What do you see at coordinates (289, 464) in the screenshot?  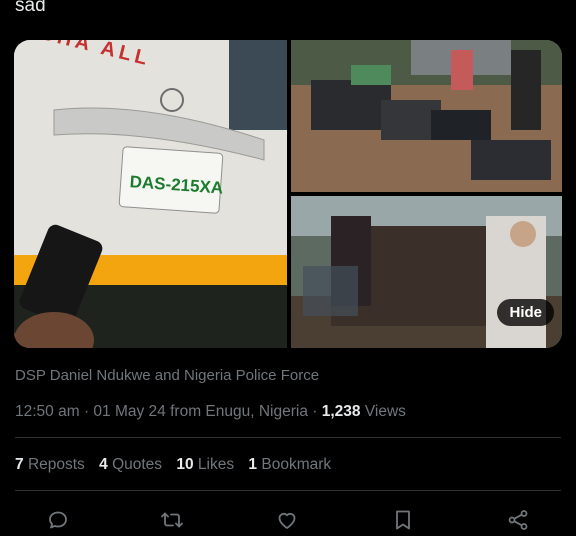 I see `bookmarks-stat: 1 Bookmark` at bounding box center [289, 464].